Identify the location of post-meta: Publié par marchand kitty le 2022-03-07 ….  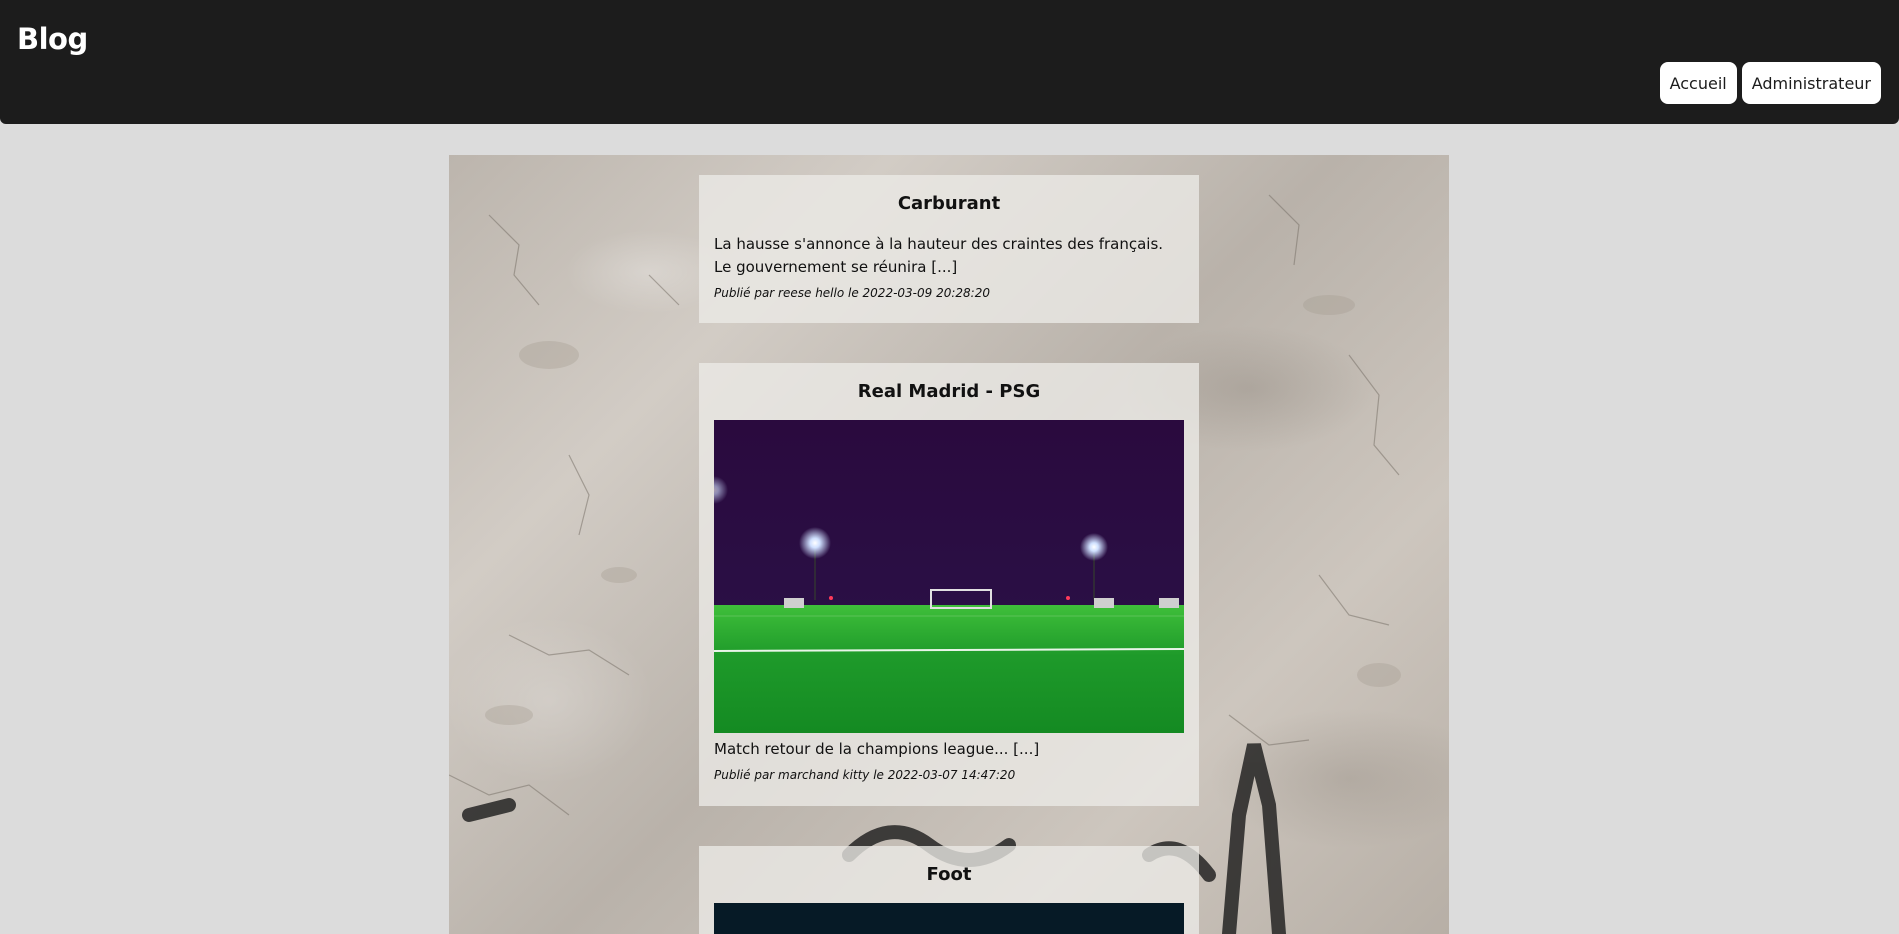
(865, 775).